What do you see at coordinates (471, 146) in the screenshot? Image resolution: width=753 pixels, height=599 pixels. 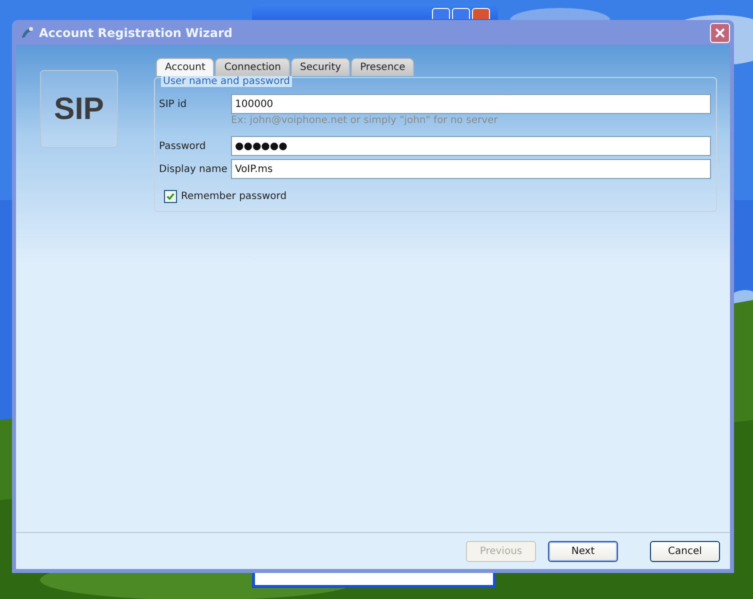 I see `input-field: ●●●●●●` at bounding box center [471, 146].